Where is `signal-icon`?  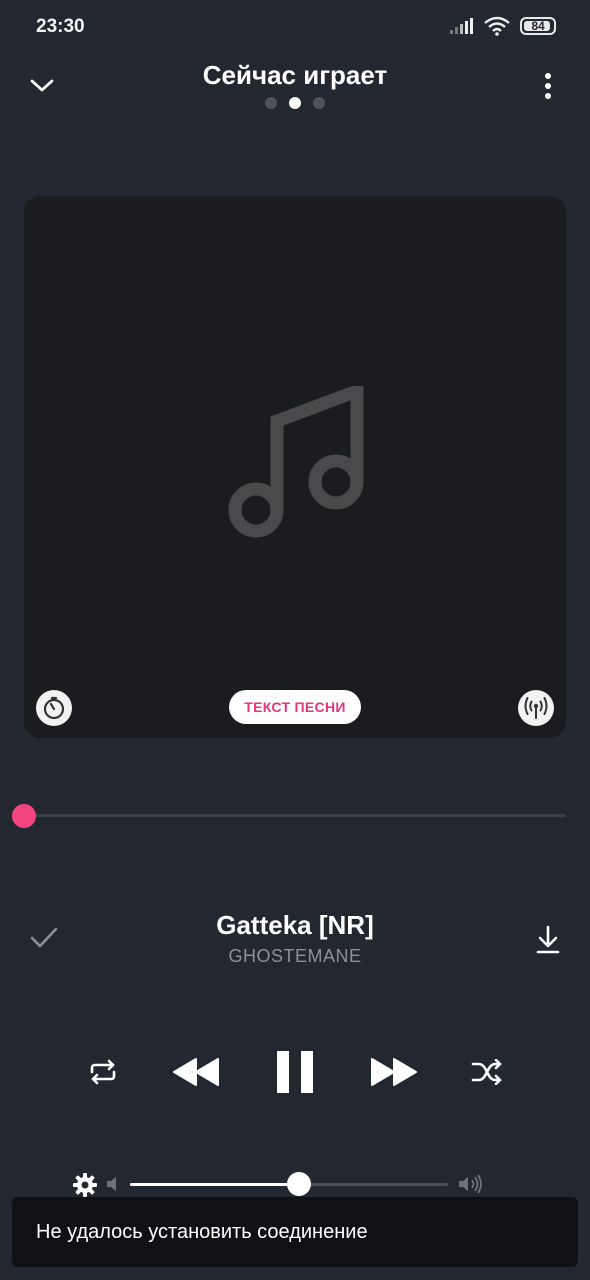 signal-icon is located at coordinates (461, 26).